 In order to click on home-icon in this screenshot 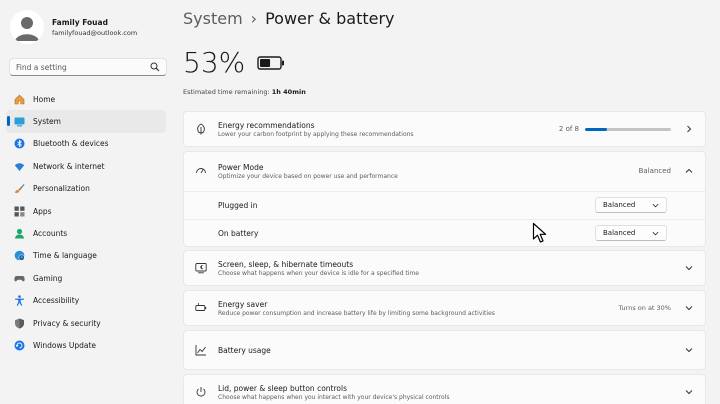, I will do `click(19, 99)`.